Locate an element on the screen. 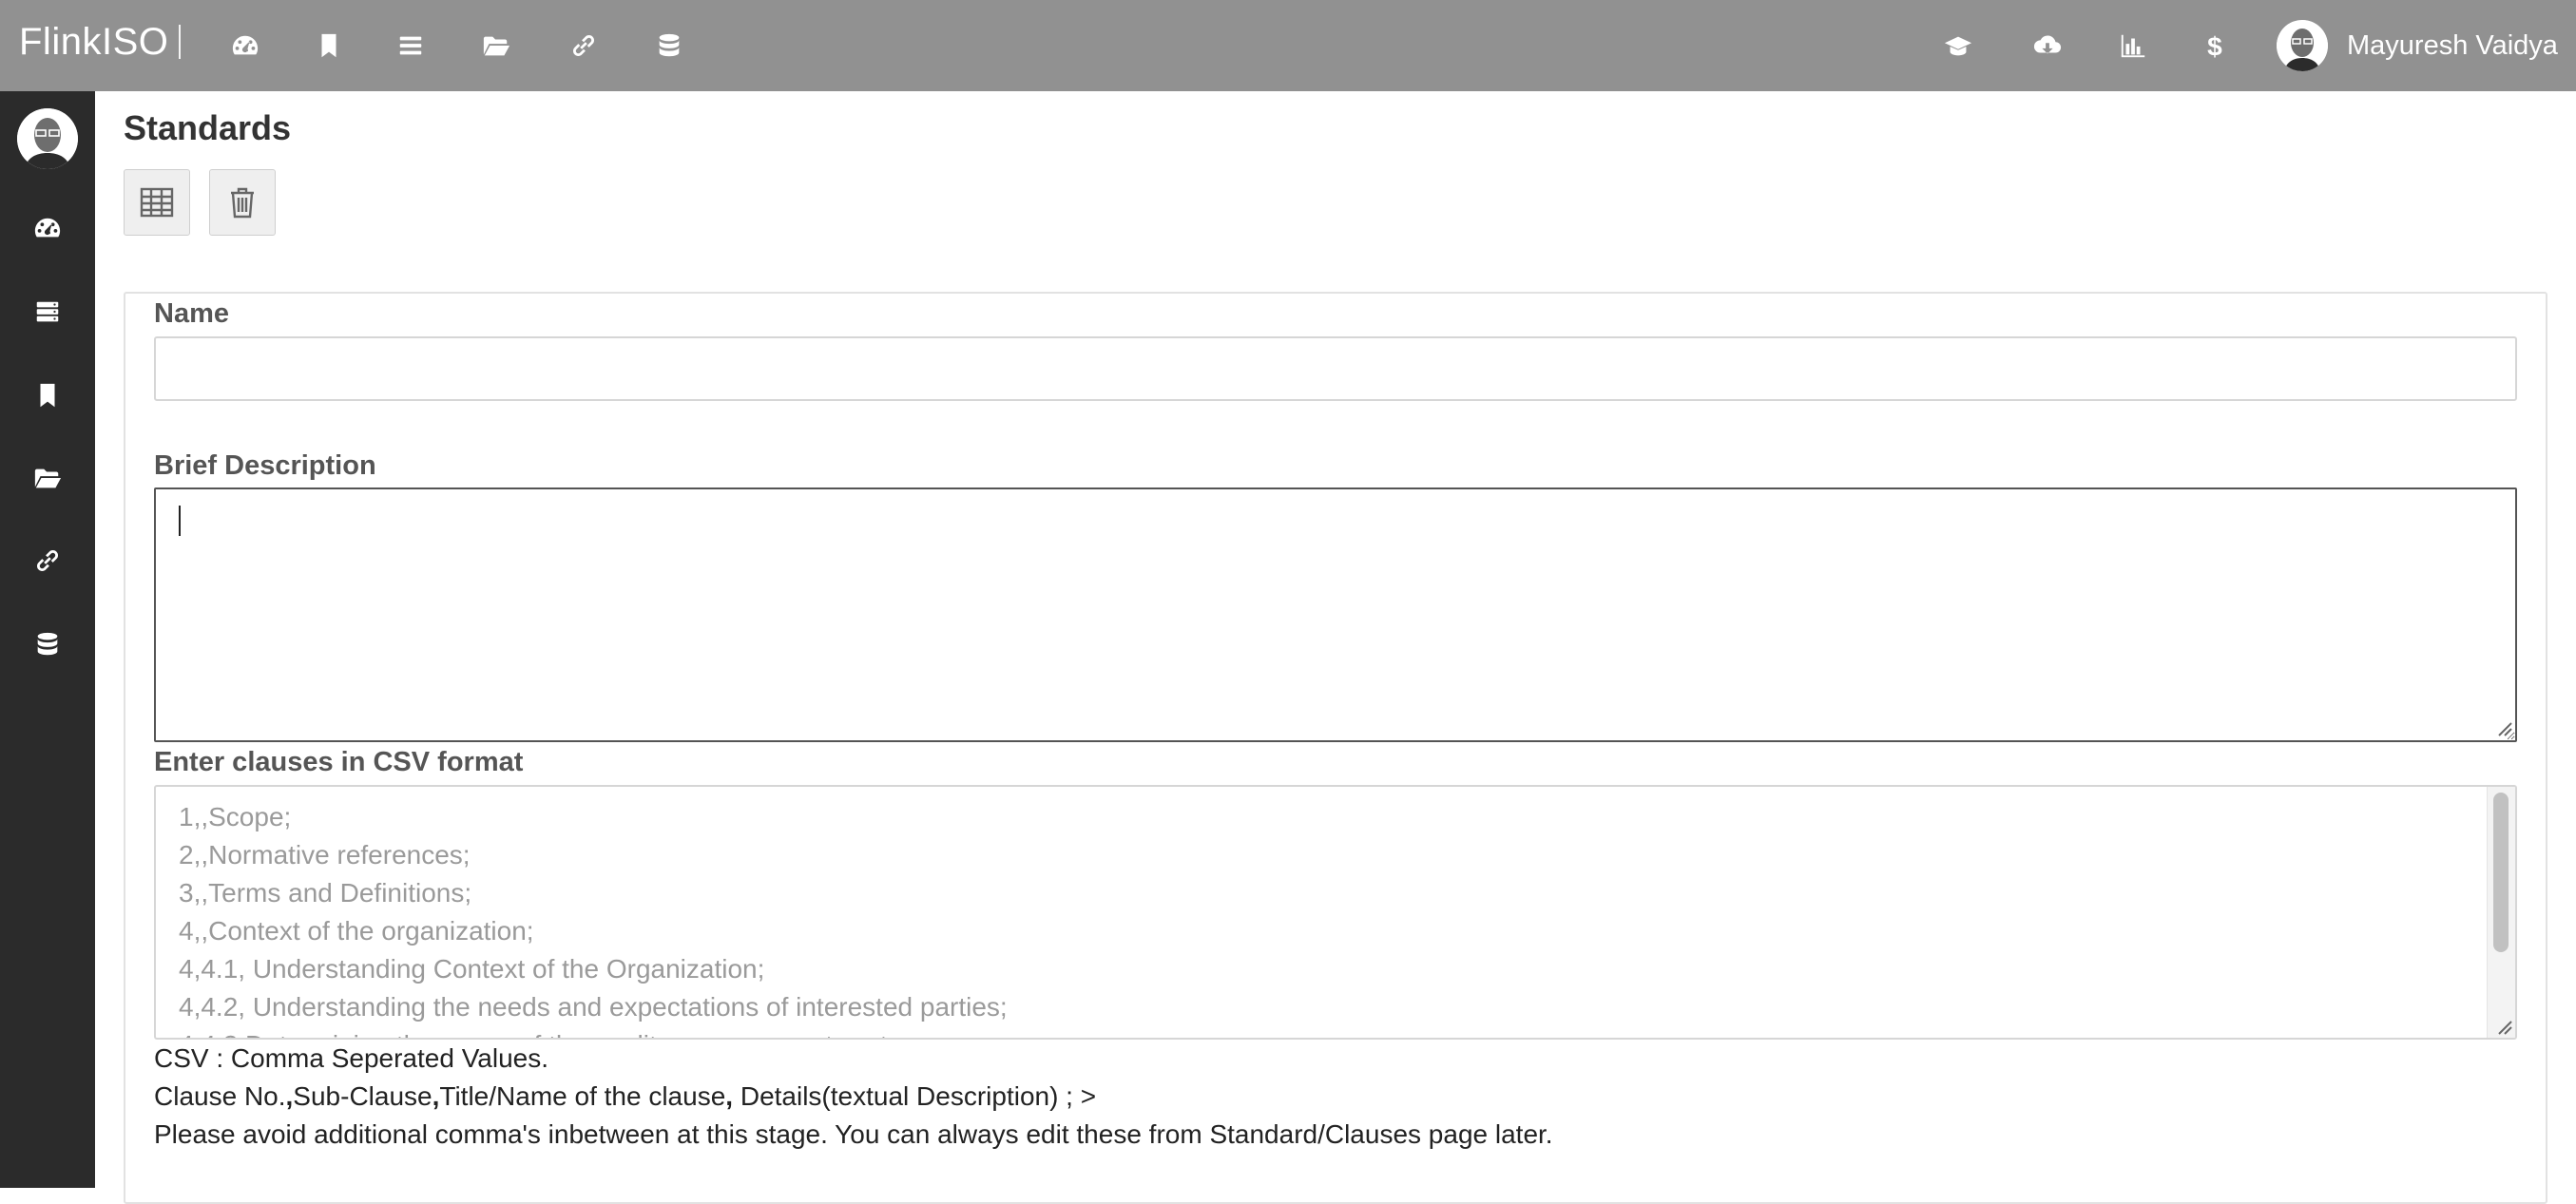 This screenshot has width=2576, height=1204. cloud-download-icon is located at coordinates (2047, 46).